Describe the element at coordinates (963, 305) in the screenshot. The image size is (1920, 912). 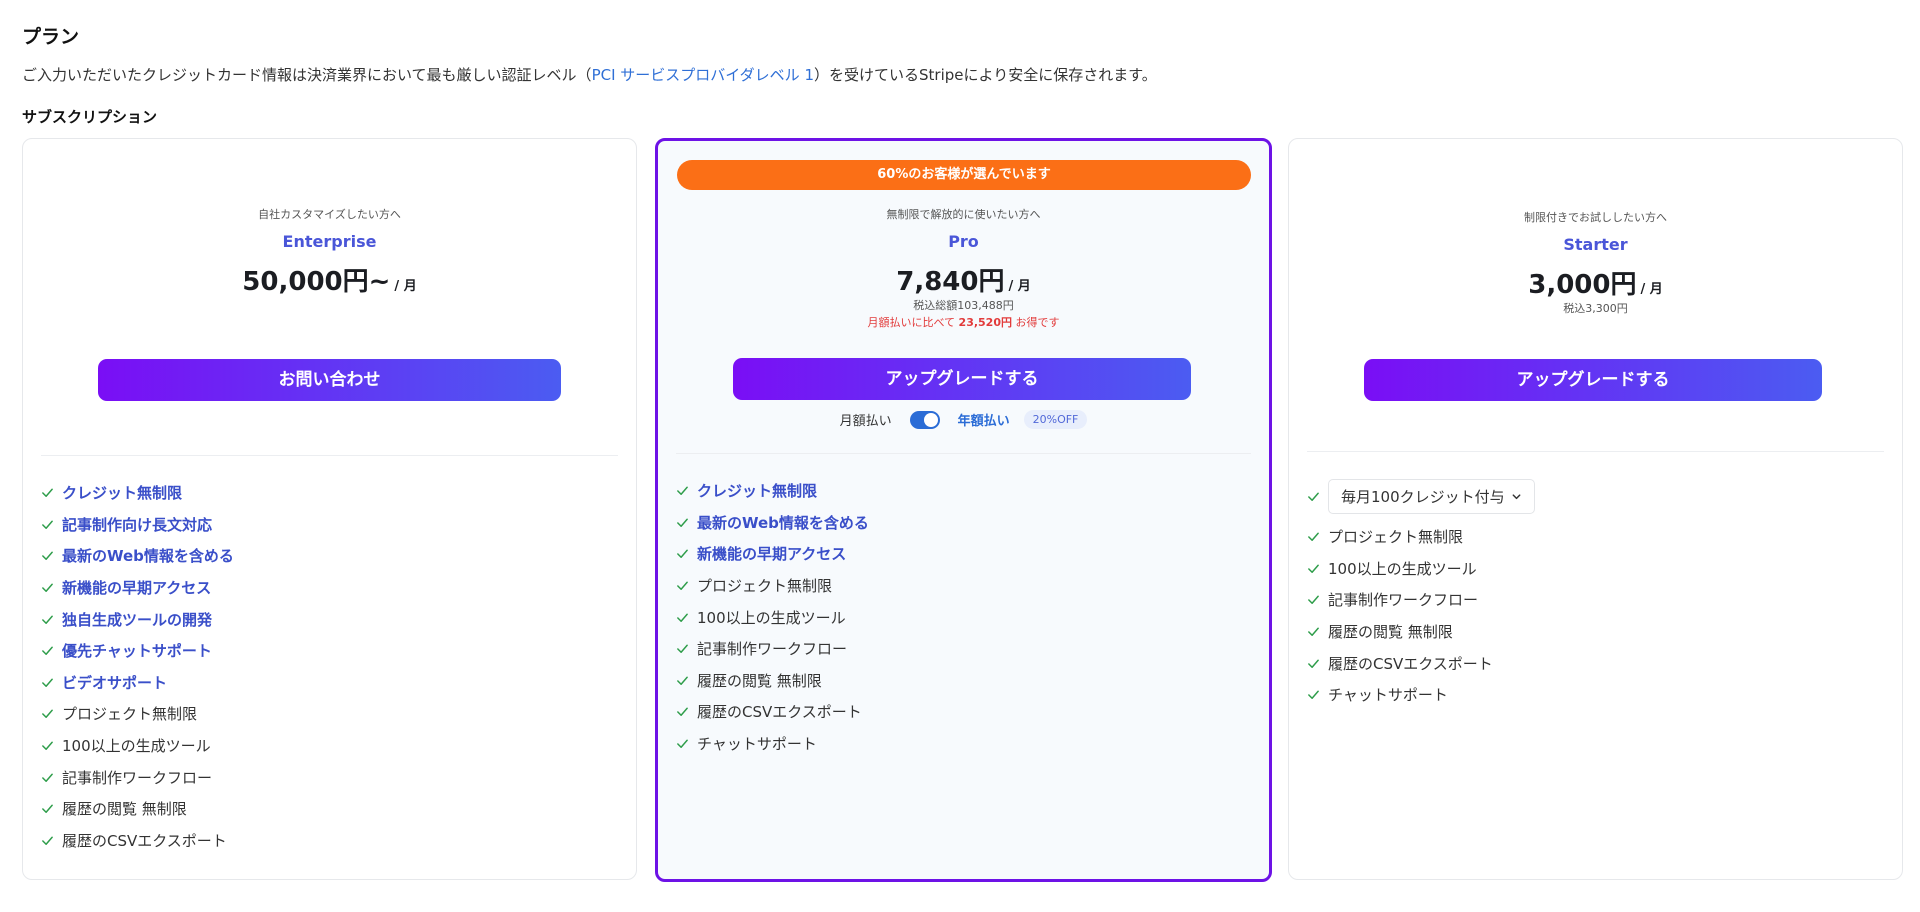
I see `tax-included: 税込総額103,488円` at that location.